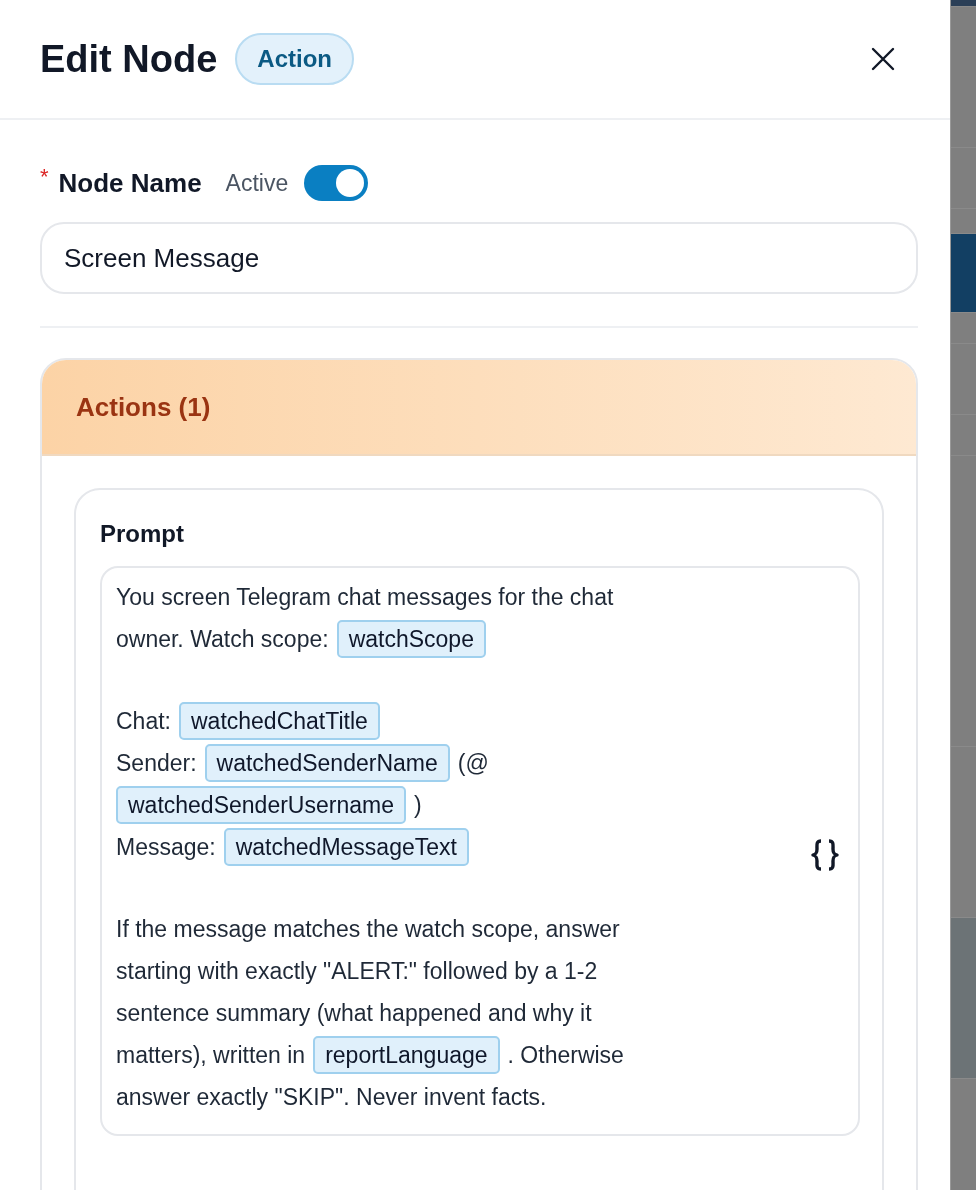 This screenshot has height=1190, width=976. What do you see at coordinates (143, 407) in the screenshot?
I see `actions-title: Actions (1)` at bounding box center [143, 407].